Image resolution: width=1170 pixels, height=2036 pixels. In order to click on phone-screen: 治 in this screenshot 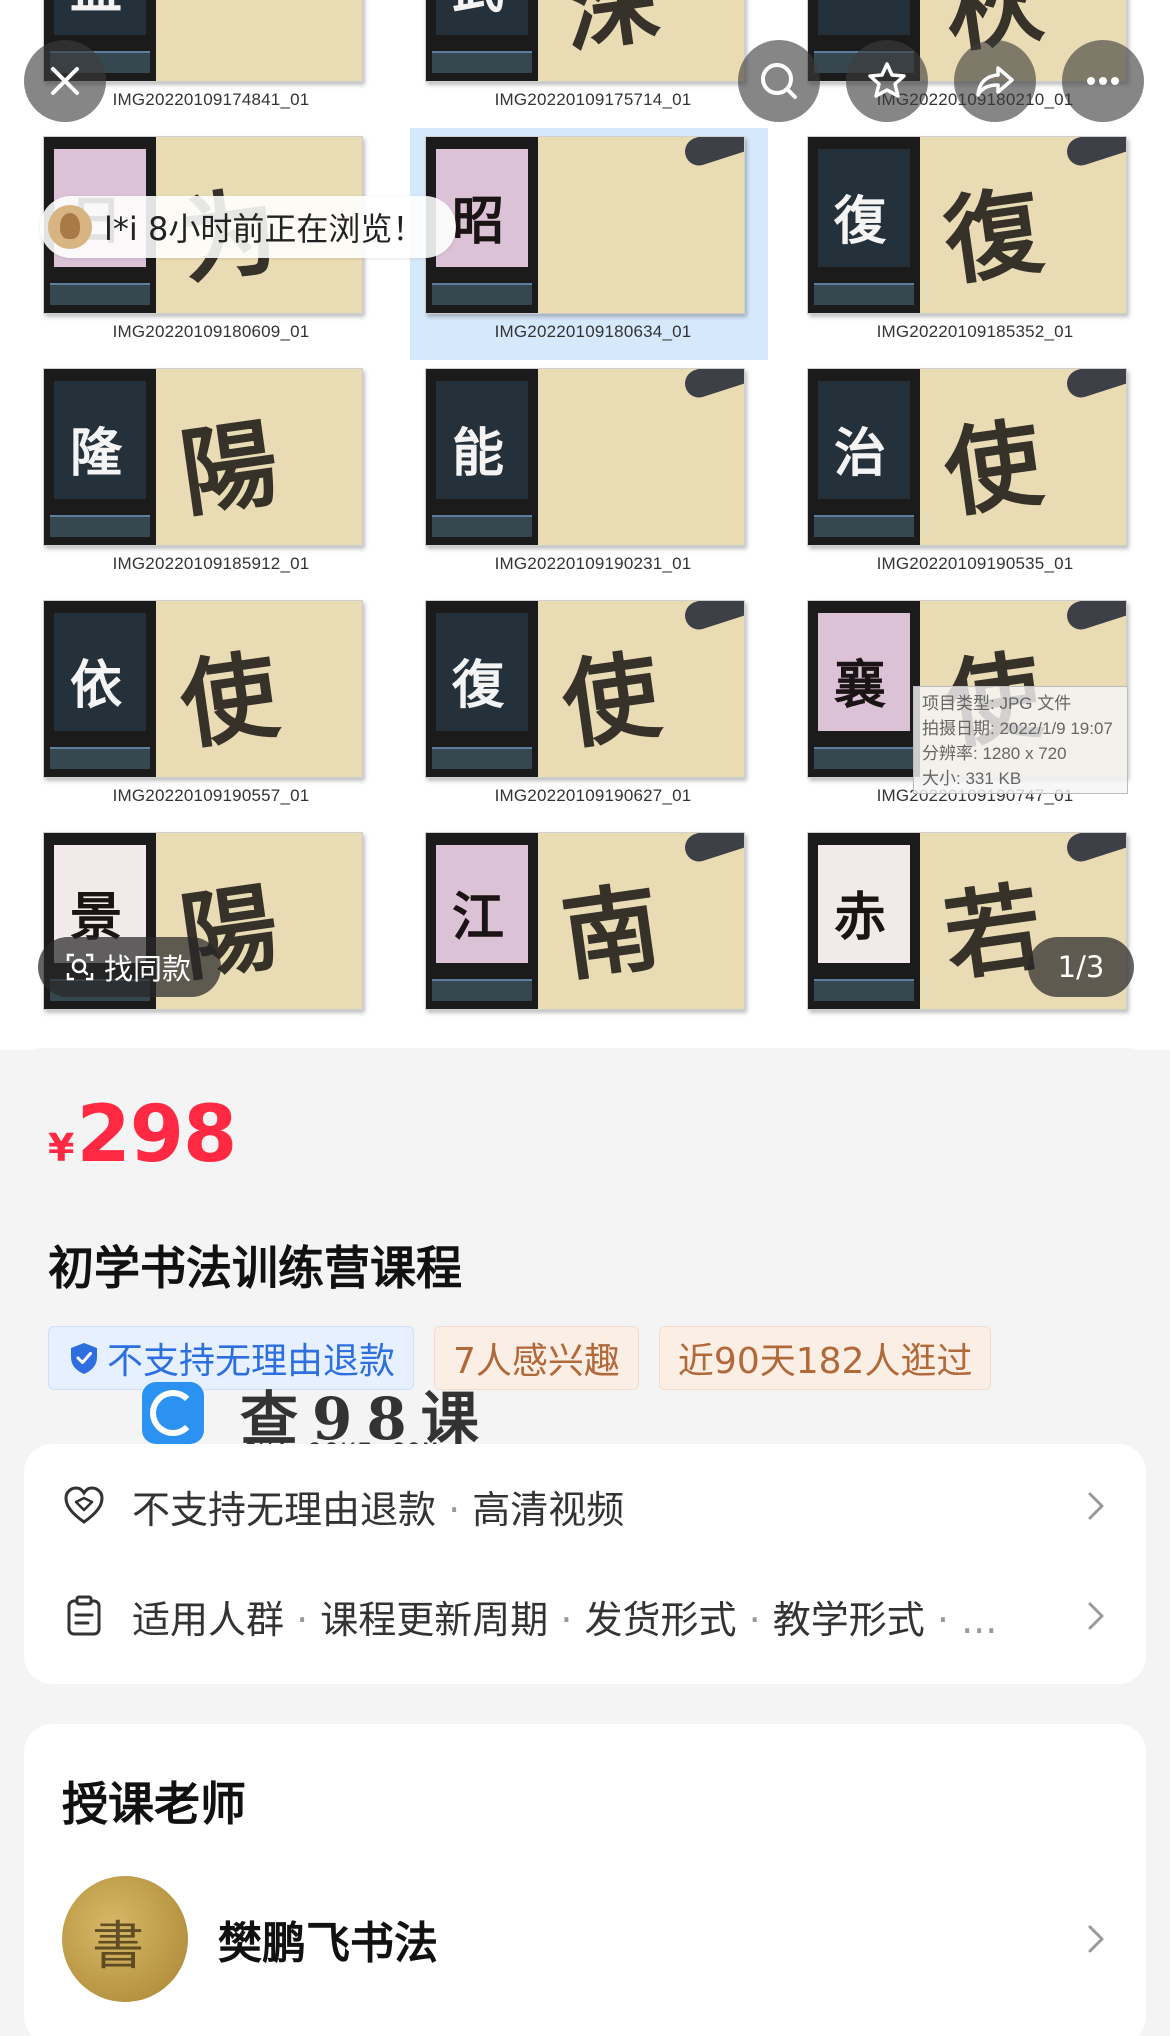, I will do `click(864, 440)`.